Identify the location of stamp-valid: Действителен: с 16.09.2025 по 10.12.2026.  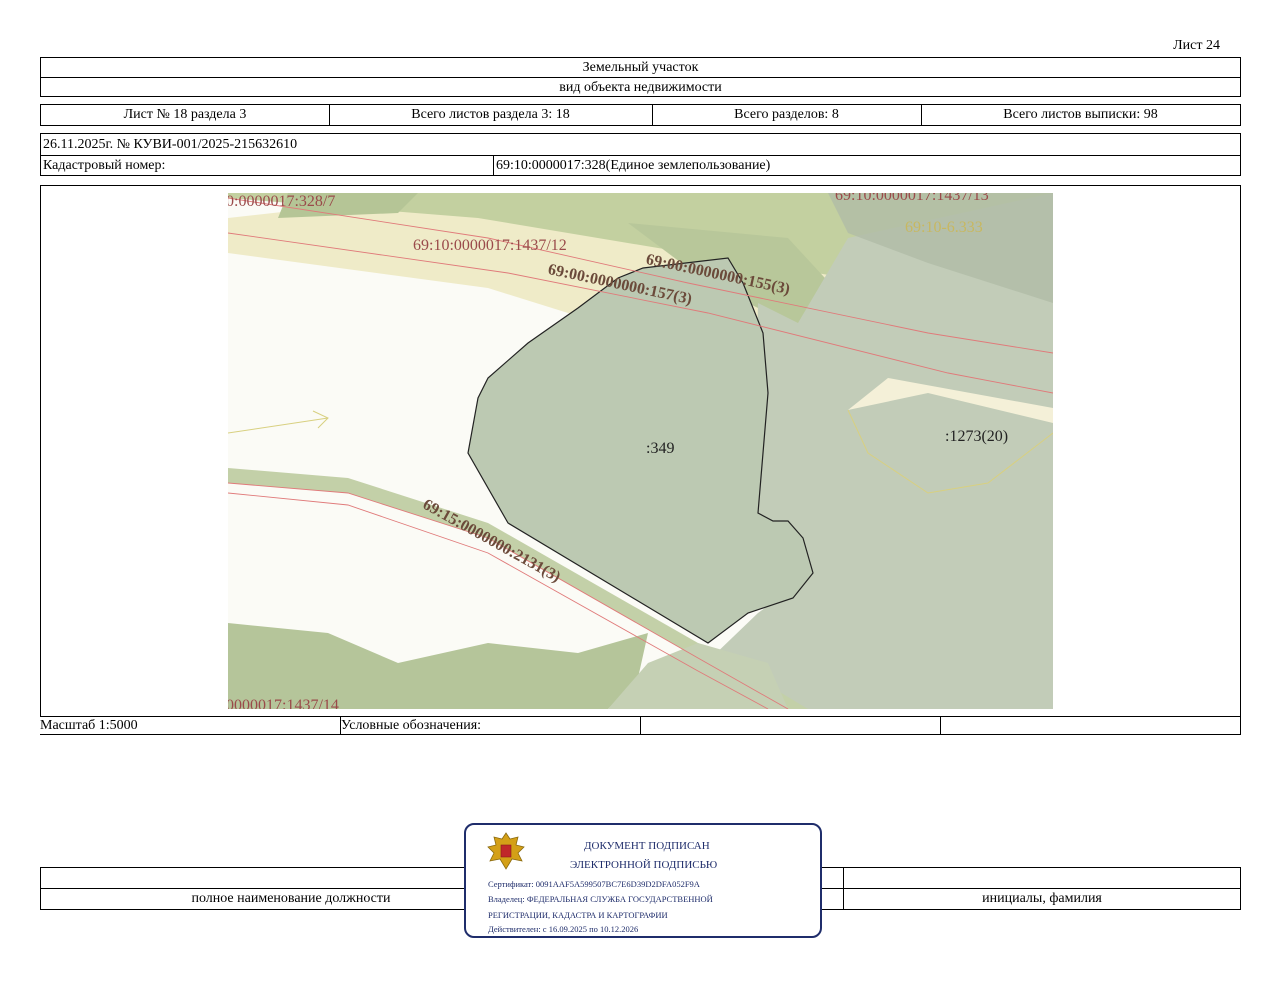
(563, 929).